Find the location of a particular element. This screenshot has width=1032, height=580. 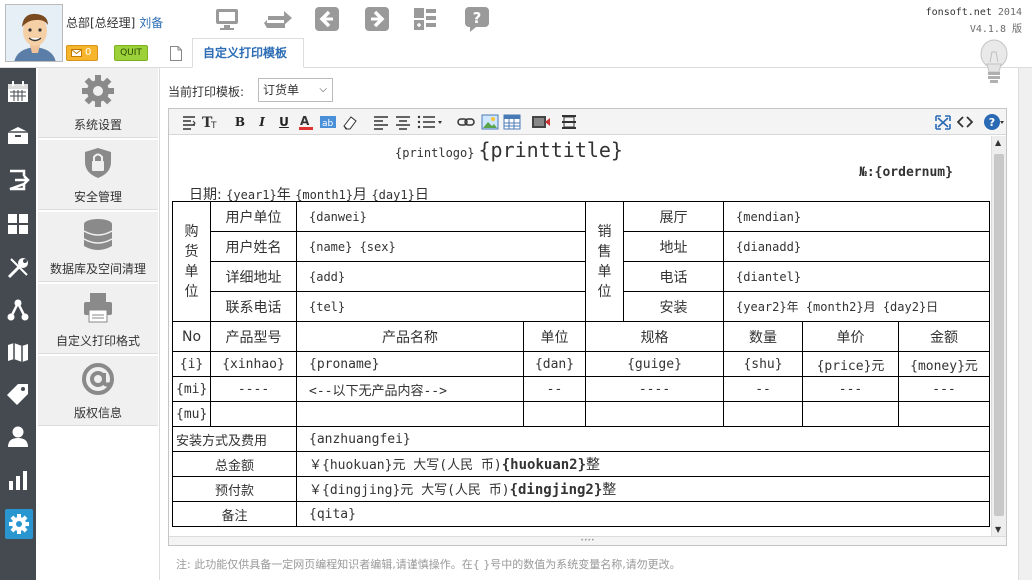

avatar is located at coordinates (34, 33).